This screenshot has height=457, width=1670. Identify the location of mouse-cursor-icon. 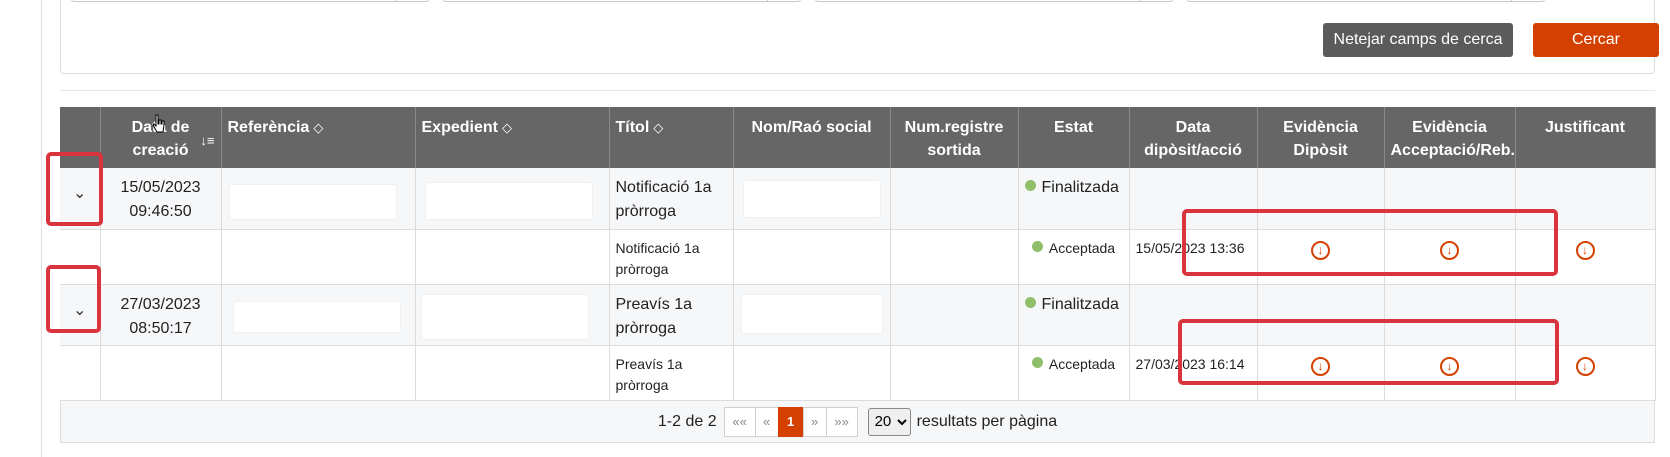
(158, 123).